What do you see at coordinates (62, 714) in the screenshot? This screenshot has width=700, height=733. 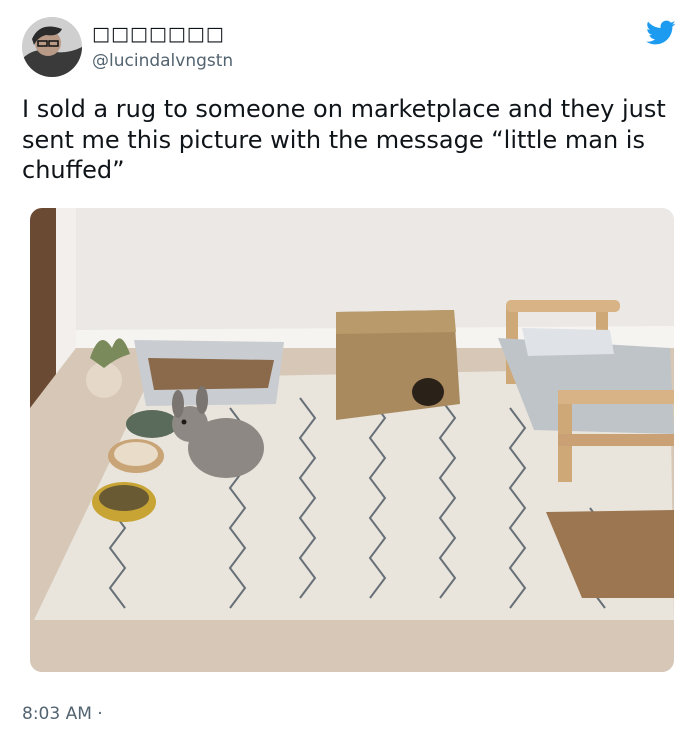 I see `timestamp: 8:03 AM ·` at bounding box center [62, 714].